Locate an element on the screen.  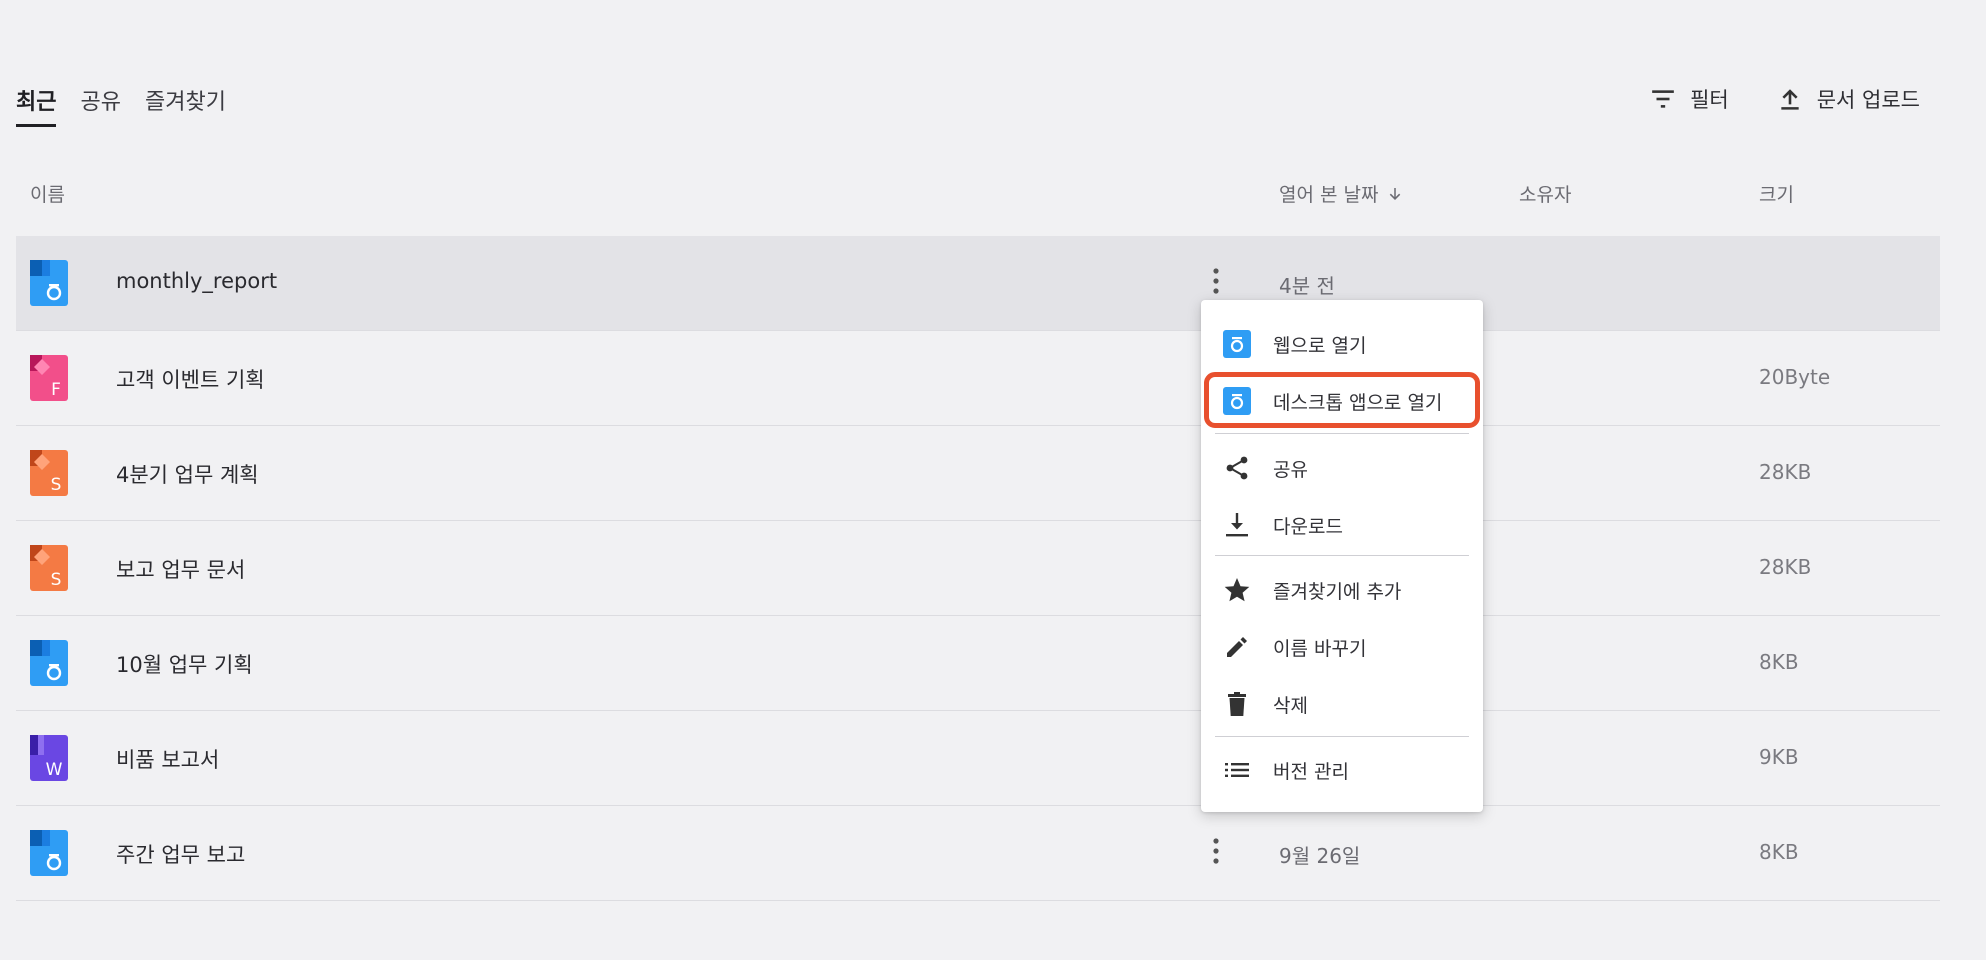
filter-label: 필터 is located at coordinates (1709, 100).